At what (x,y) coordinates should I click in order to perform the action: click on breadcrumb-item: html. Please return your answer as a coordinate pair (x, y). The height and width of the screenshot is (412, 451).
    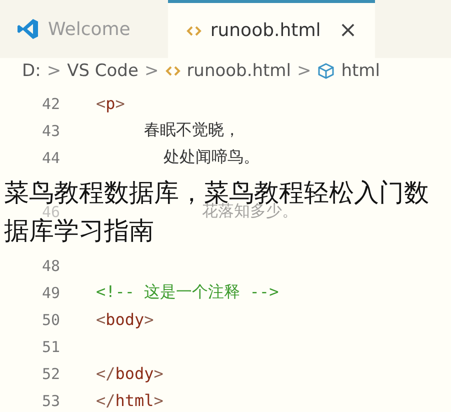
    Looking at the image, I should click on (360, 71).